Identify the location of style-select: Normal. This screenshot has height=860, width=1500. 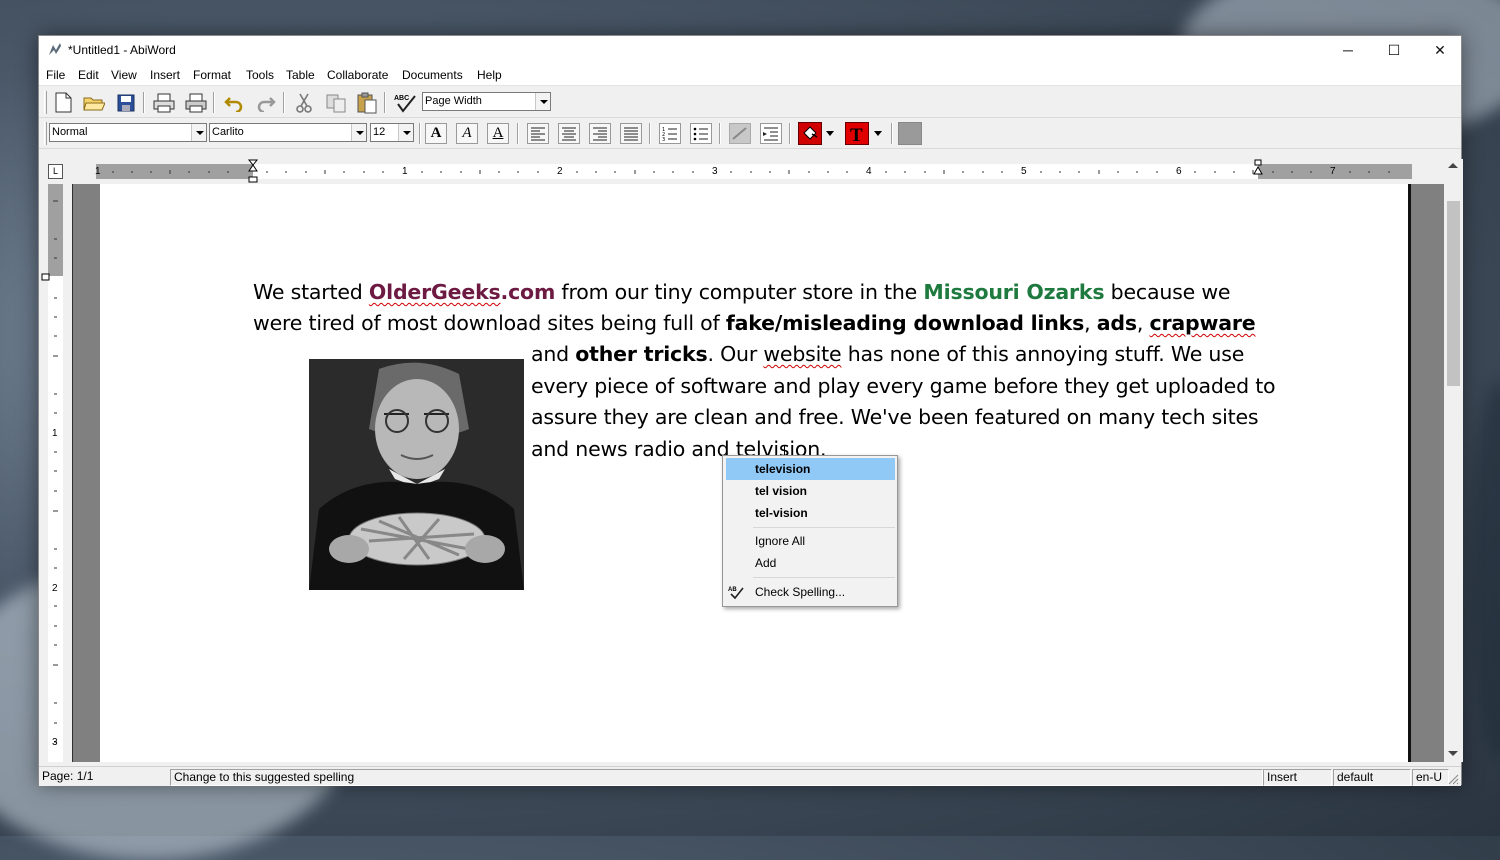
(128, 132).